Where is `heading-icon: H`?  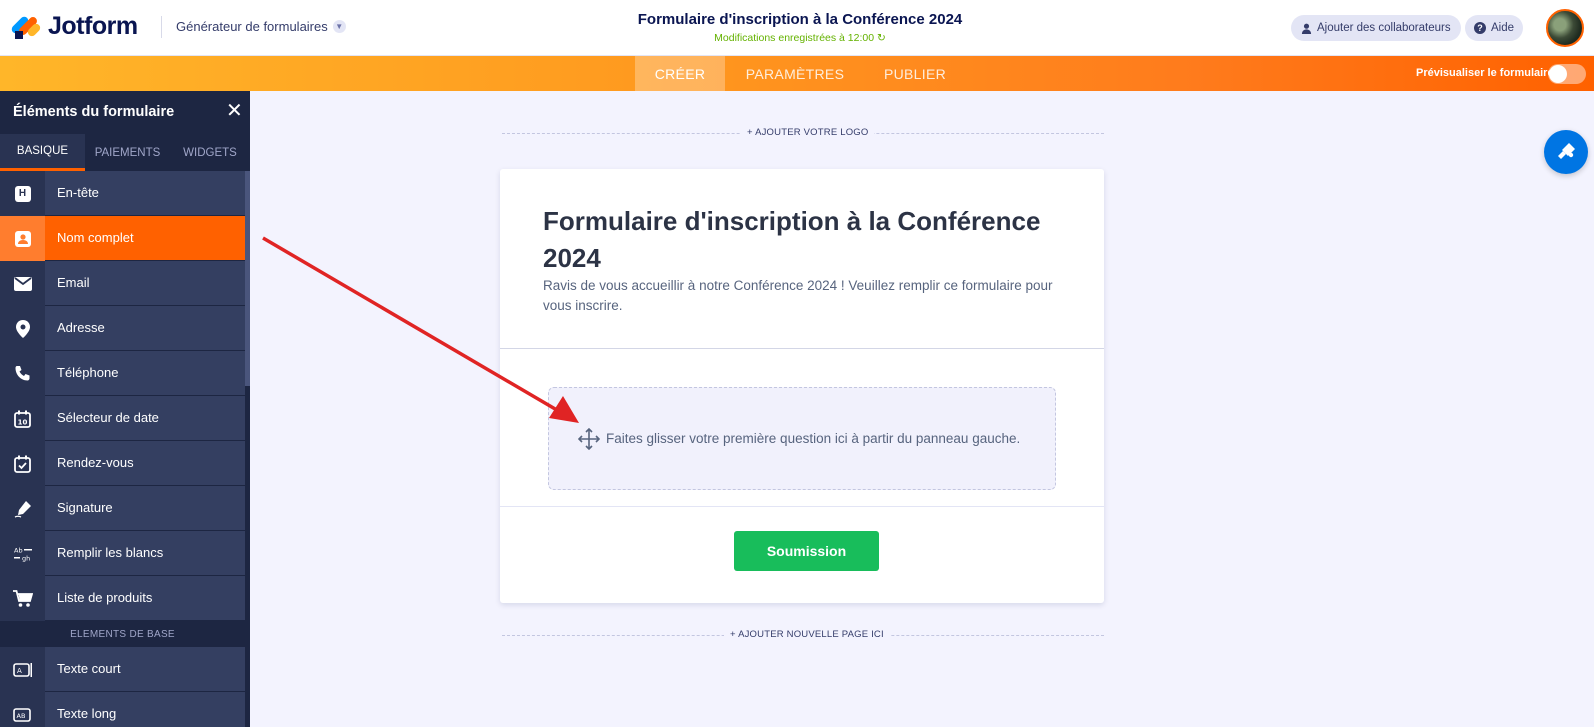 heading-icon: H is located at coordinates (22, 193).